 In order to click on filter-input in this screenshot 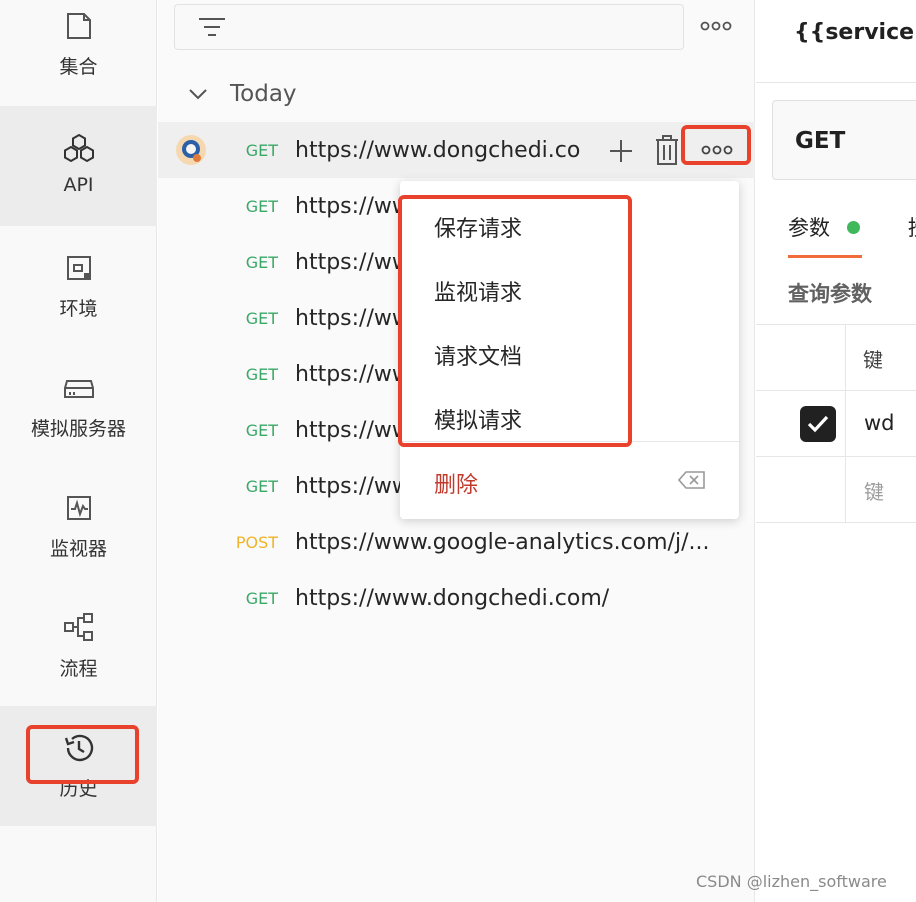, I will do `click(429, 27)`.